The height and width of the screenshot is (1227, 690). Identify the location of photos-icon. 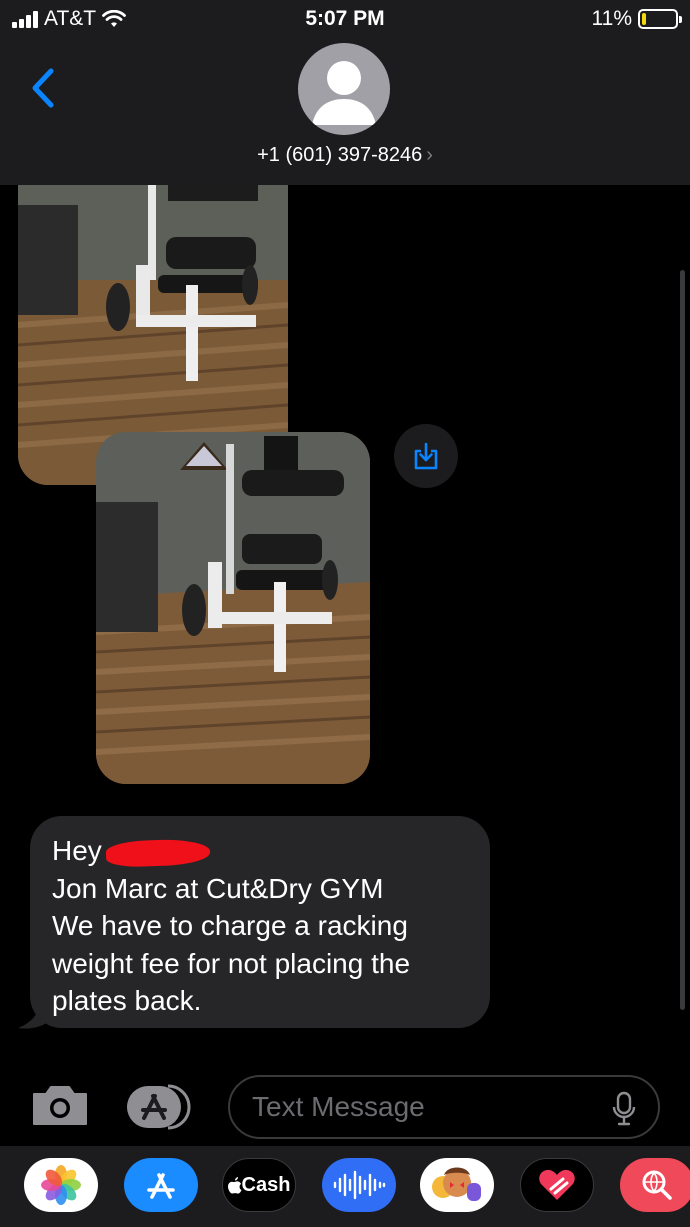
(61, 1185).